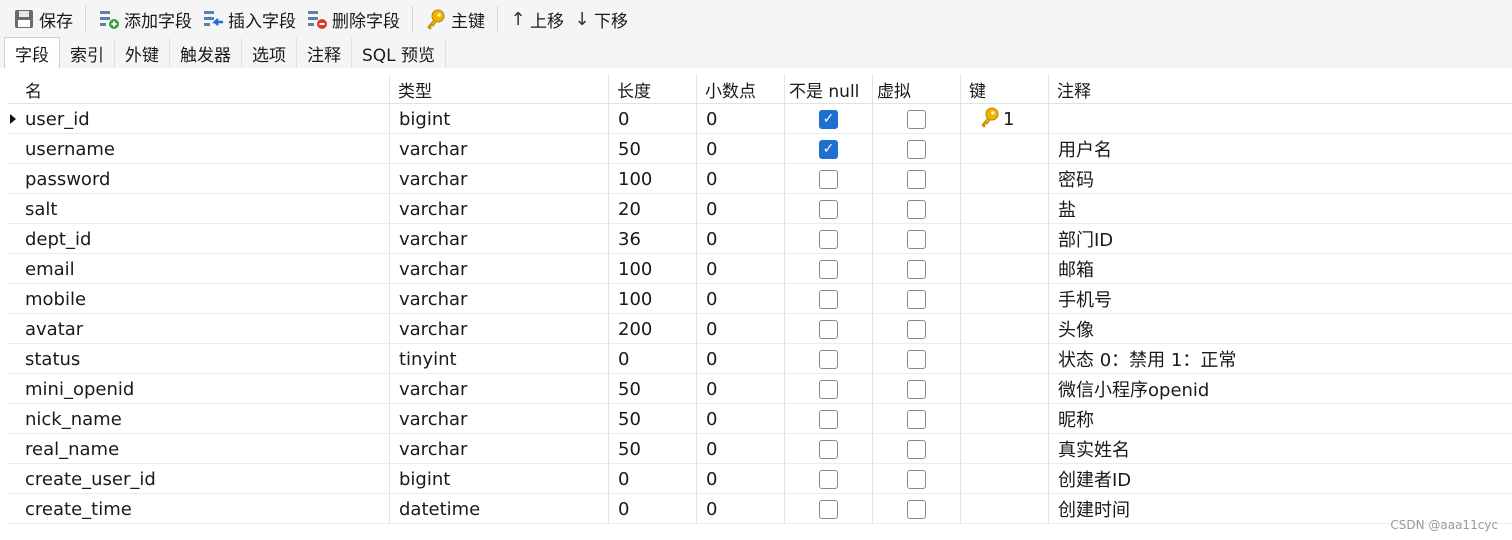  Describe the element at coordinates (1279, 359) in the screenshot. I see `field-comment-cell: 状态 0：禁用 1：正常` at that location.